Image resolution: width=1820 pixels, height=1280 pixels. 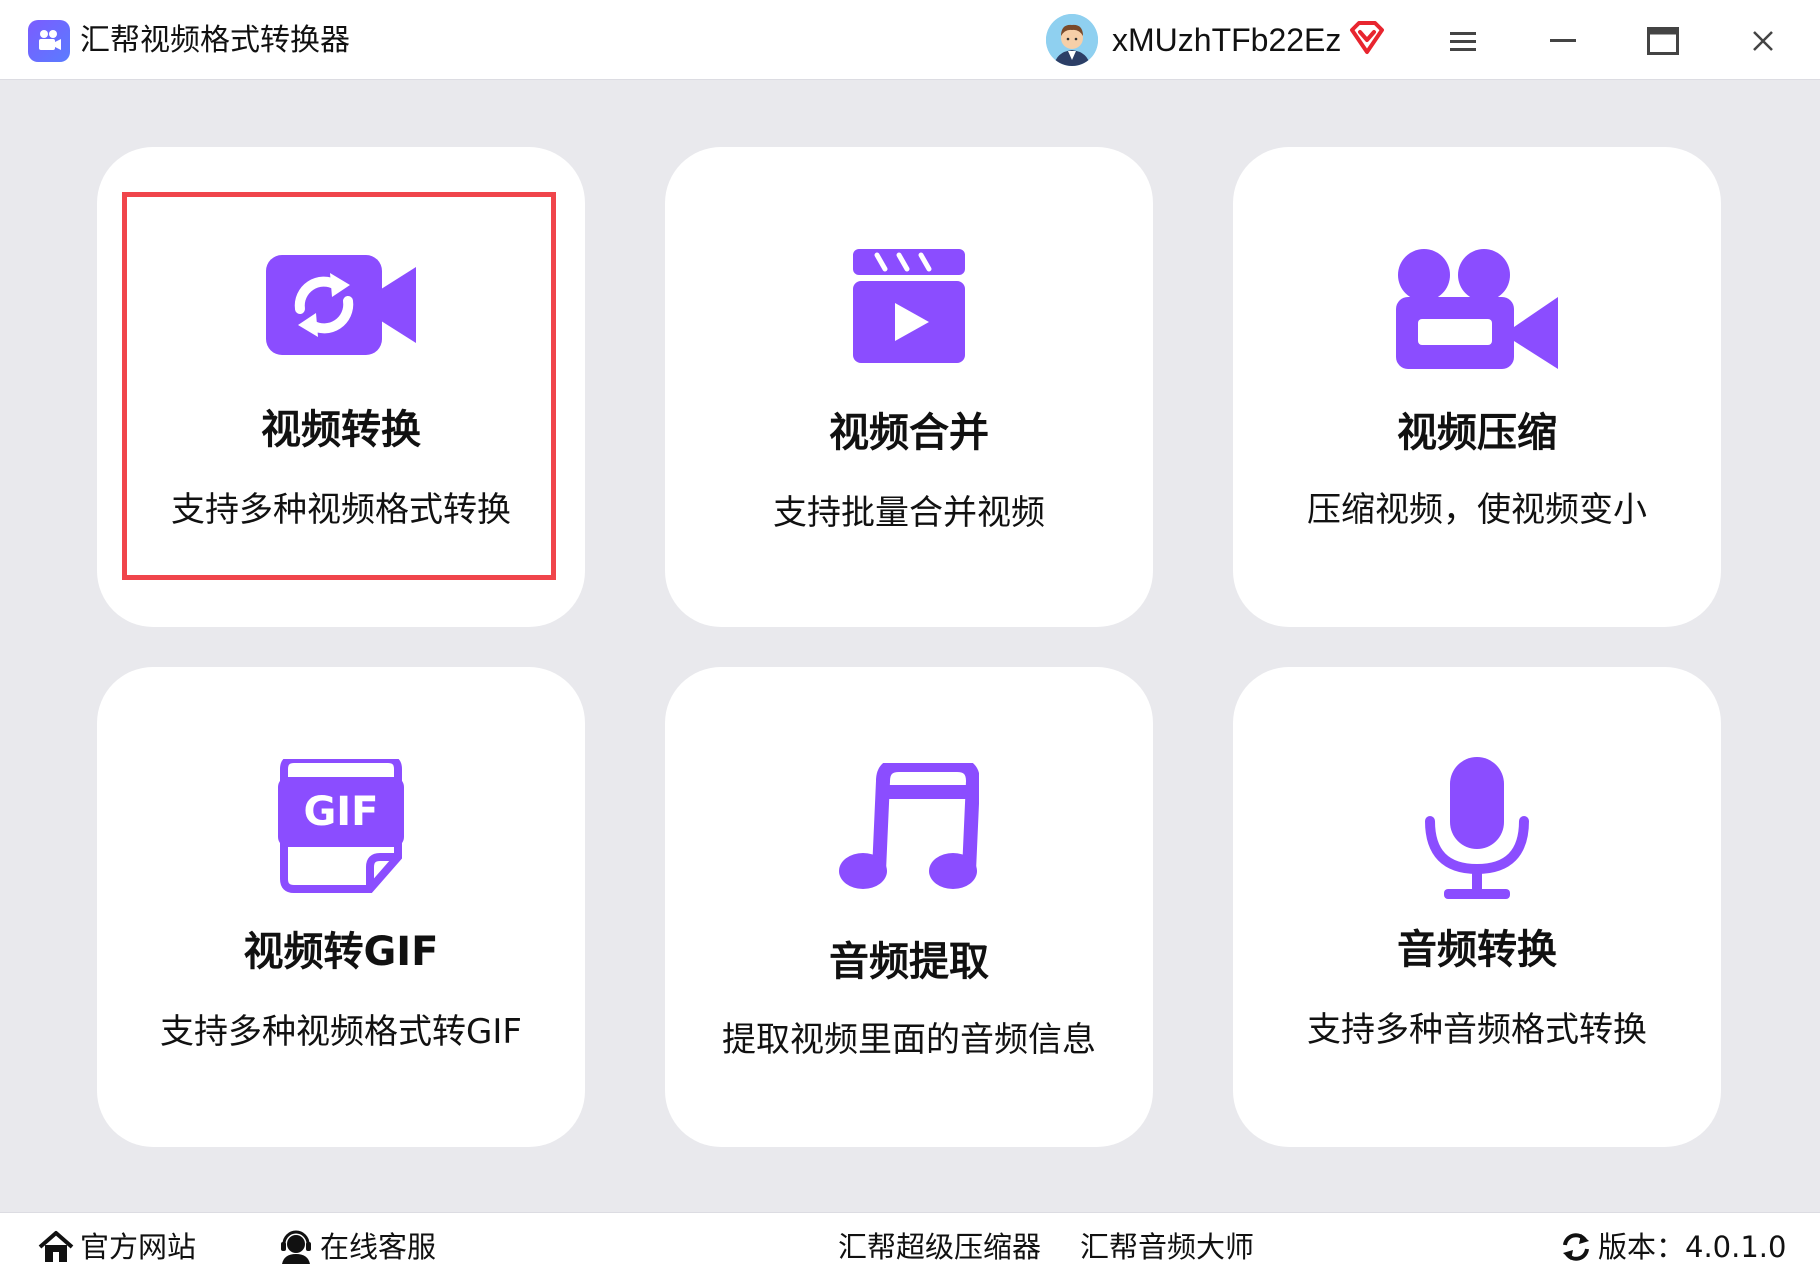 What do you see at coordinates (341, 510) in the screenshot?
I see `card-desc: 支持多种视频格式转换` at bounding box center [341, 510].